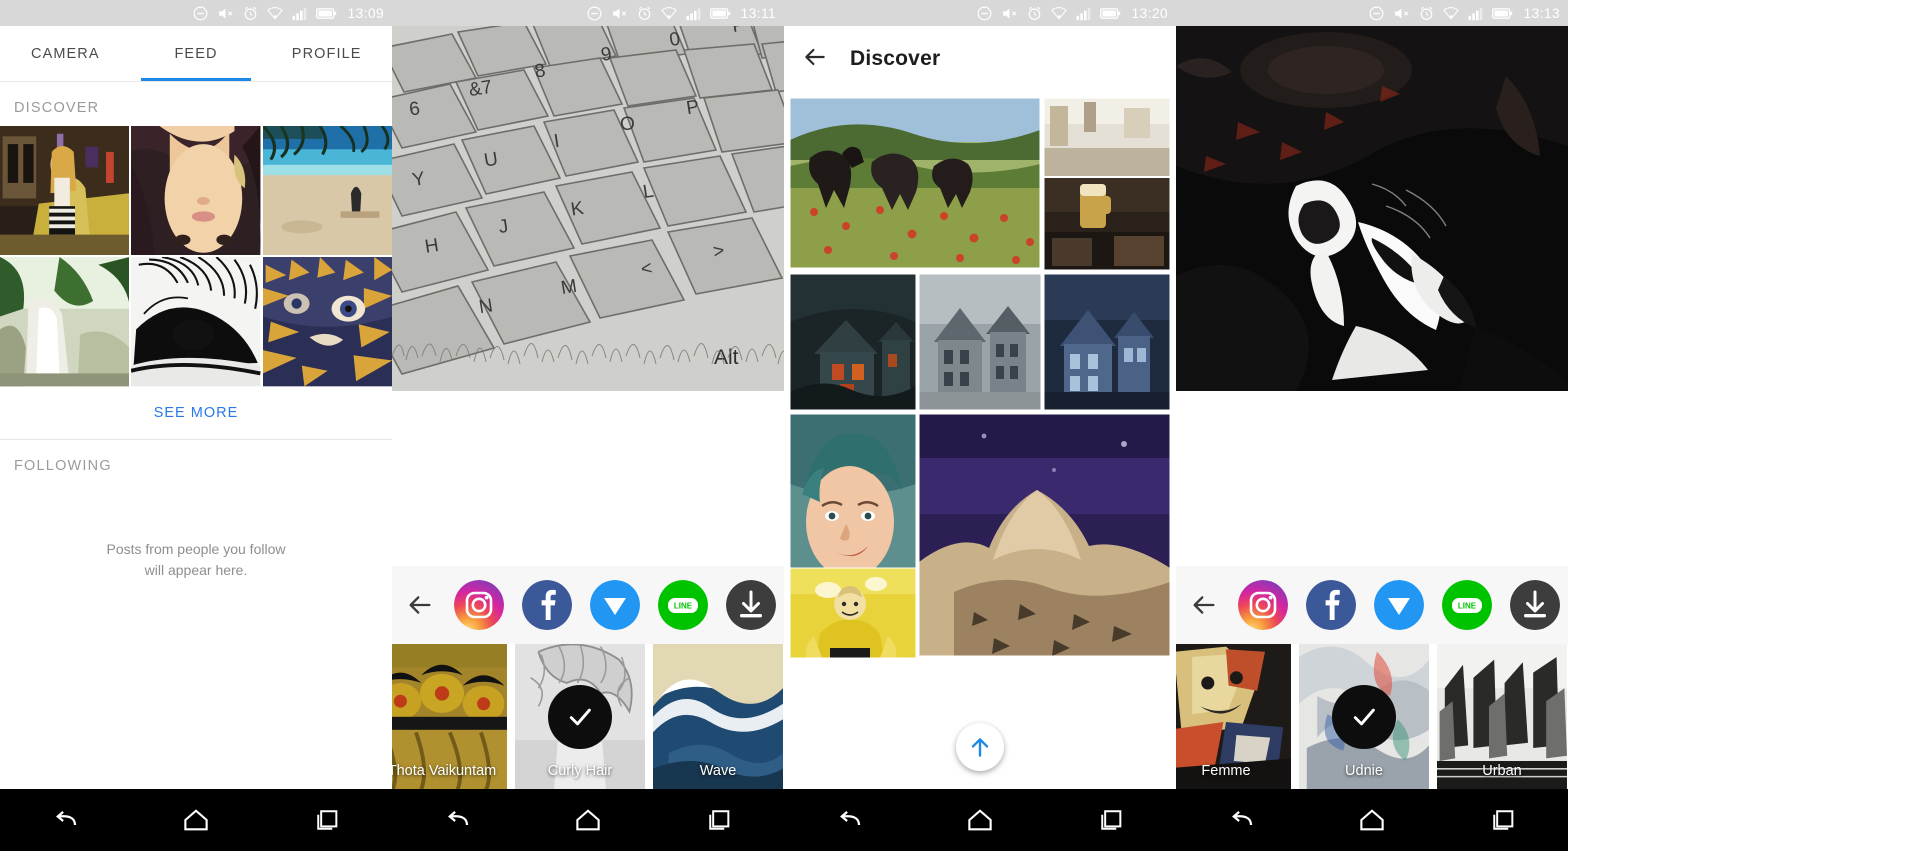 The height and width of the screenshot is (851, 1920). What do you see at coordinates (327, 322) in the screenshot?
I see `discover-tile-leopard-face` at bounding box center [327, 322].